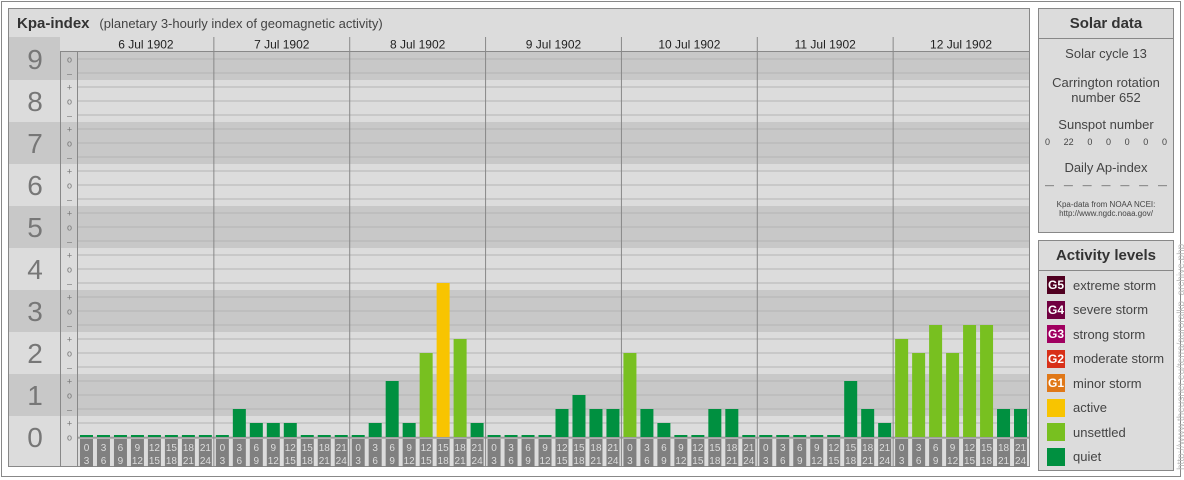  I want to click on interval-end: 6, so click(511, 461).